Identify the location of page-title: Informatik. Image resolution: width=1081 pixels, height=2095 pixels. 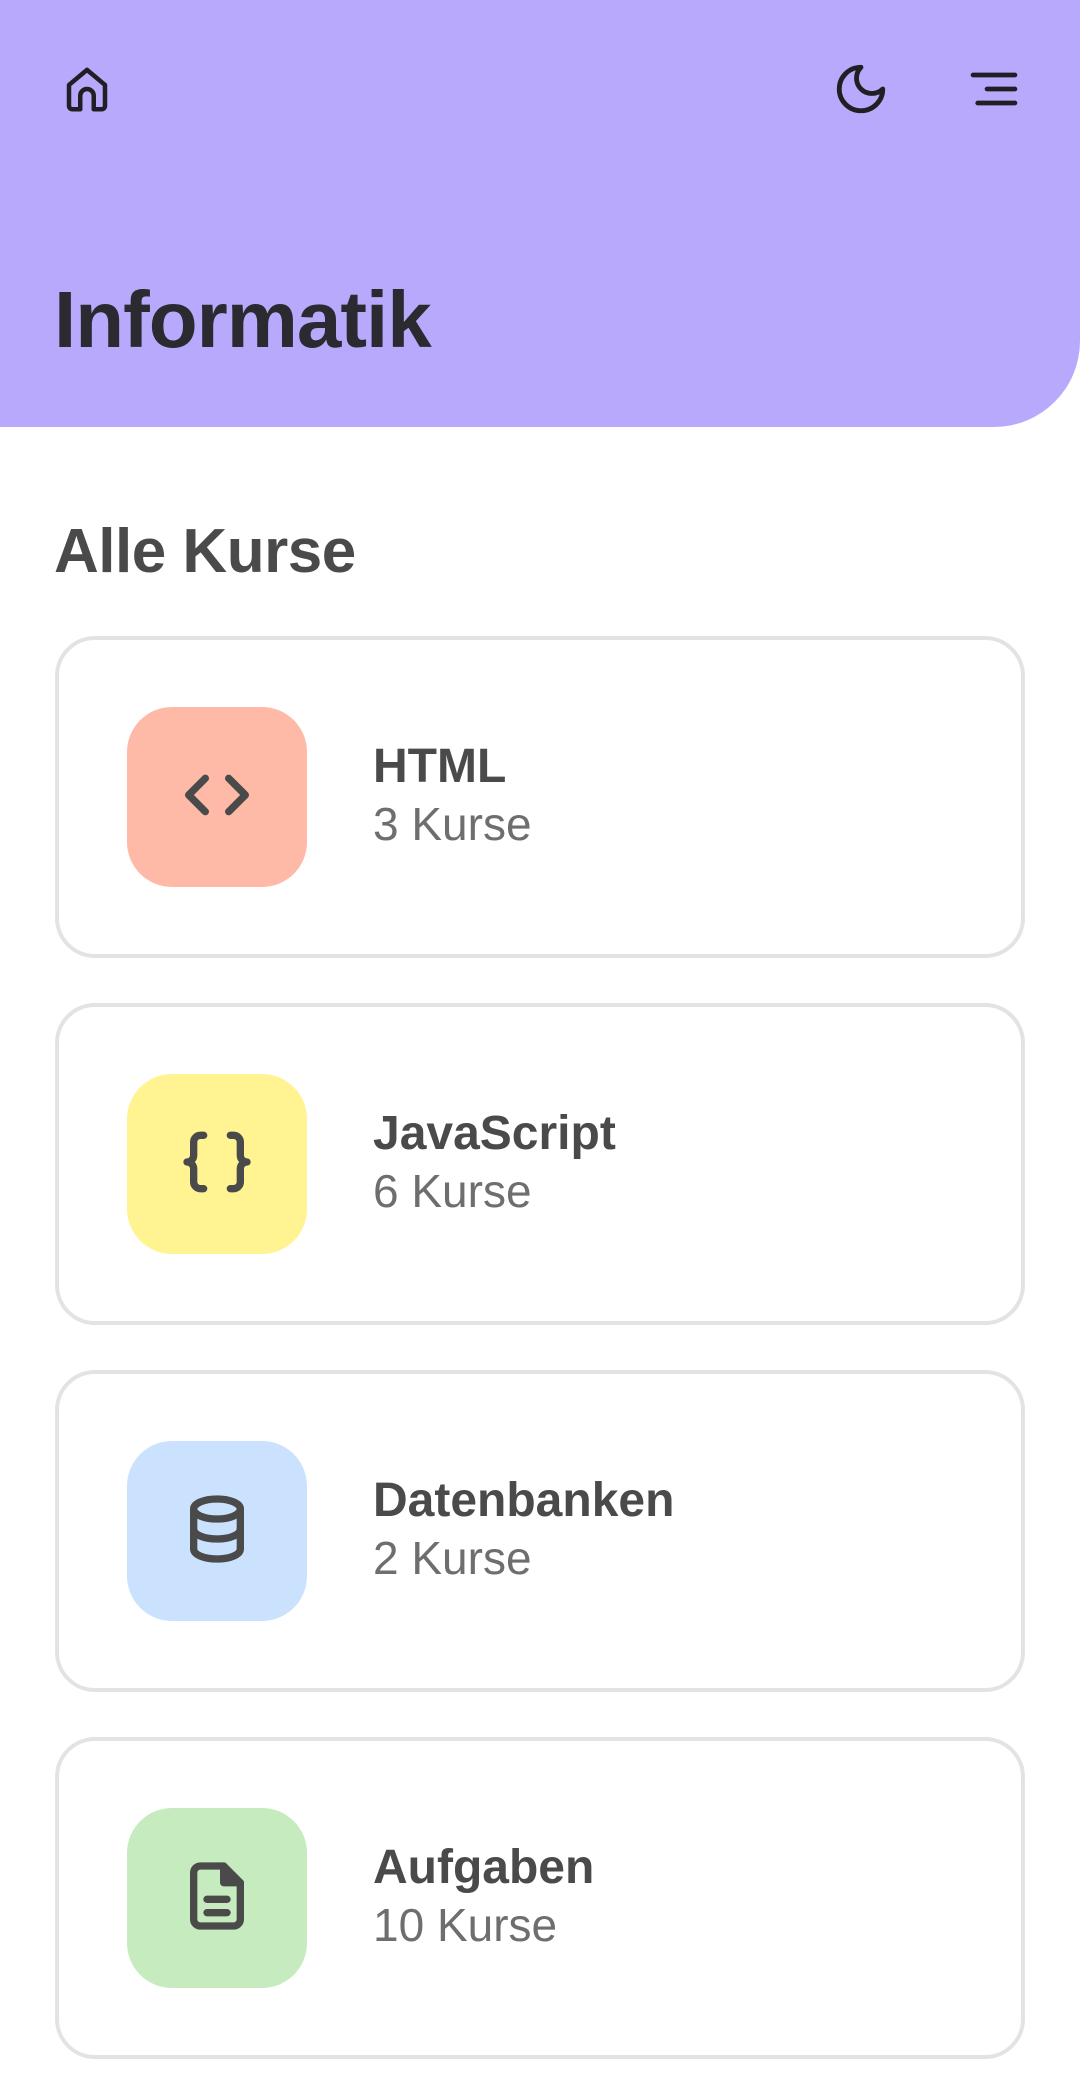
(243, 319).